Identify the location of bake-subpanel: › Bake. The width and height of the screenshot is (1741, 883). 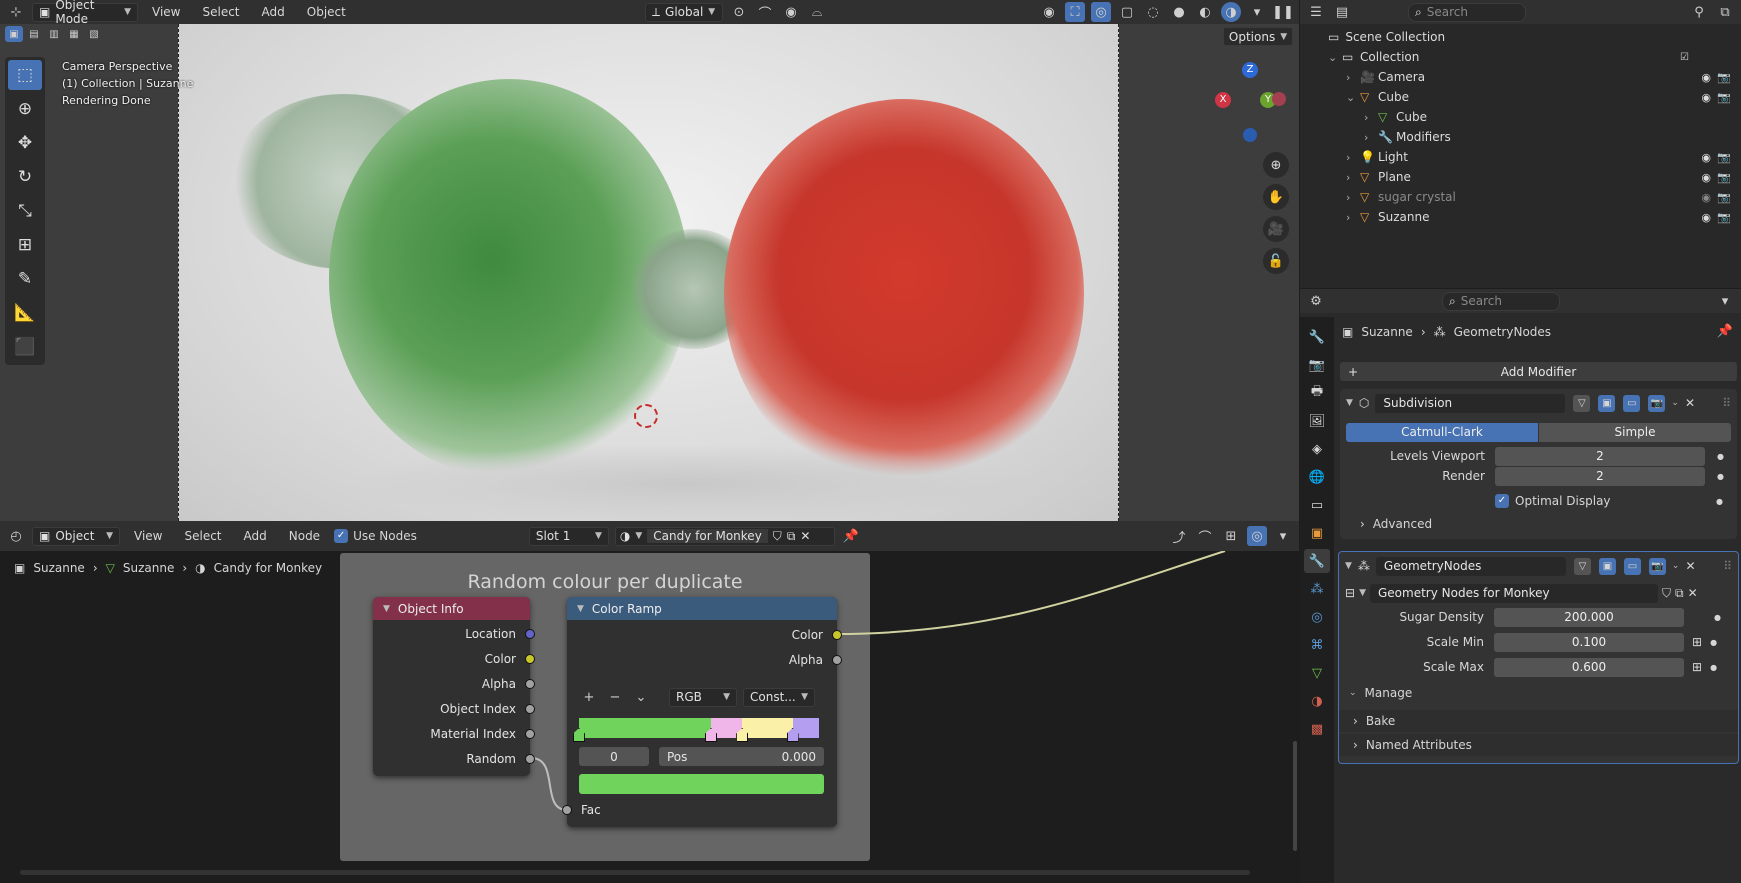
(1538, 721).